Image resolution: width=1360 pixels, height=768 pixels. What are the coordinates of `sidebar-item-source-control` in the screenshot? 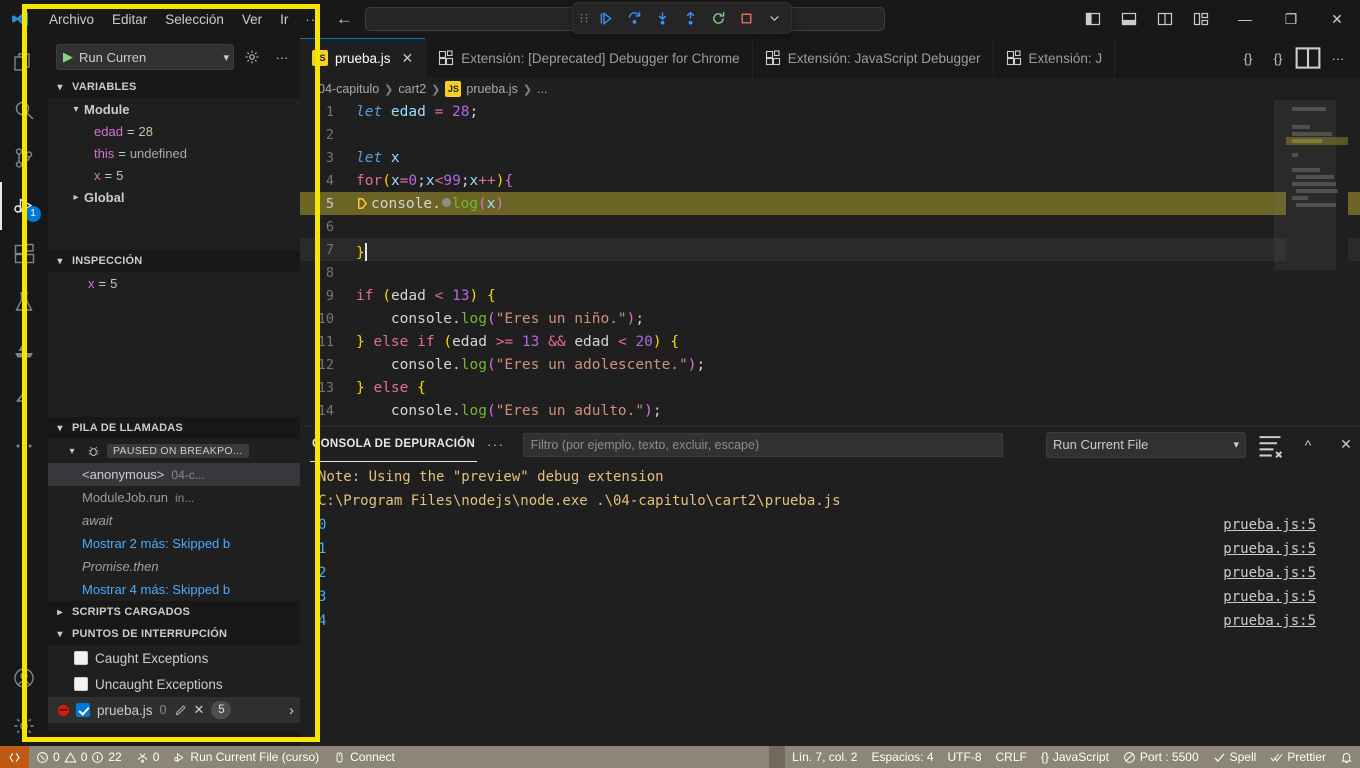 It's located at (24, 158).